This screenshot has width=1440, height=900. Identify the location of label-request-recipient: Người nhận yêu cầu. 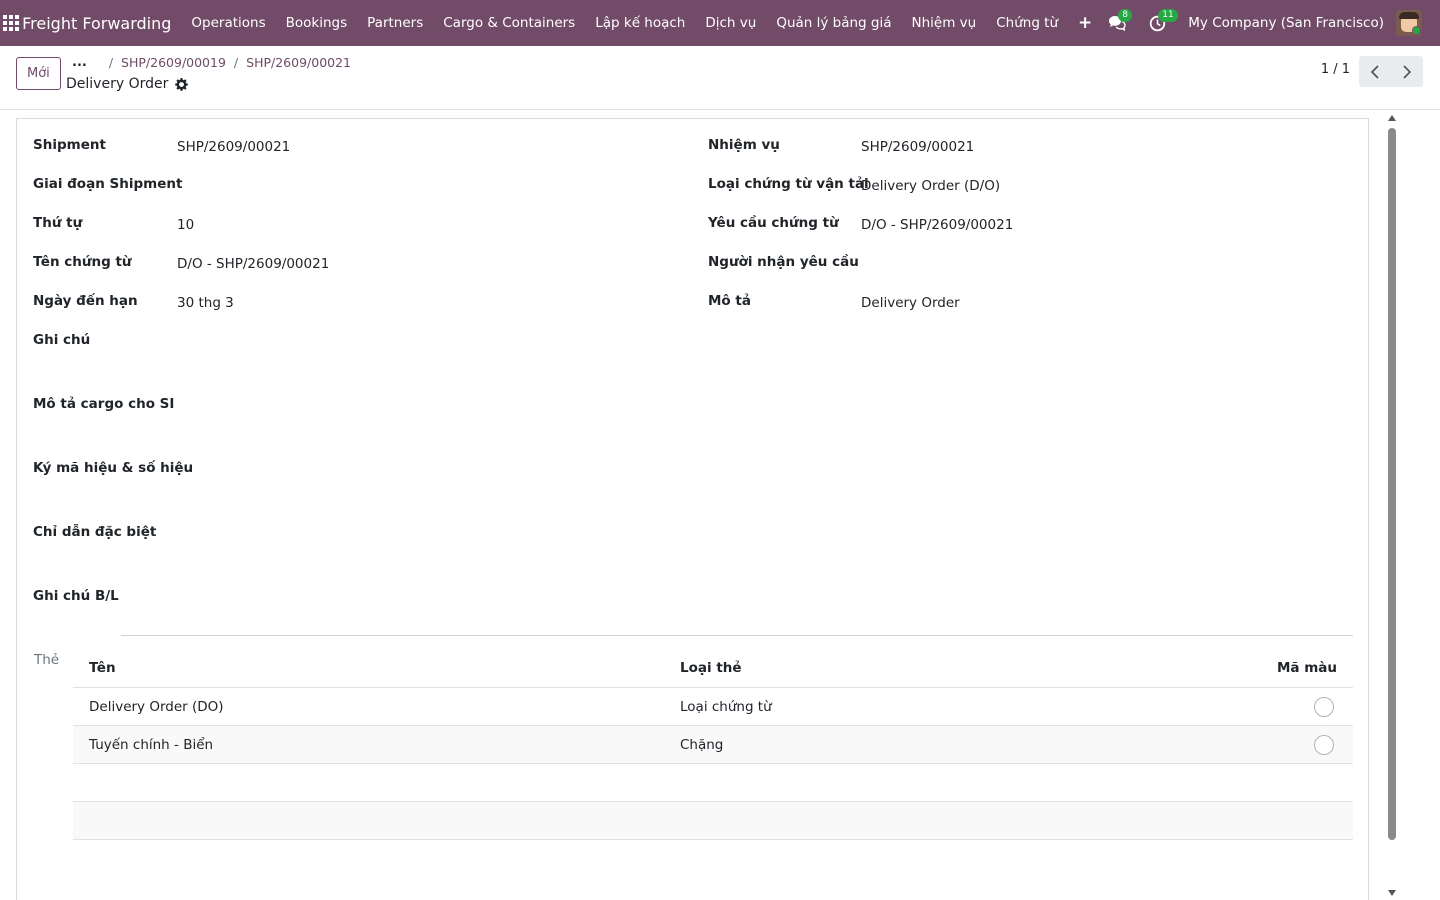
(783, 262).